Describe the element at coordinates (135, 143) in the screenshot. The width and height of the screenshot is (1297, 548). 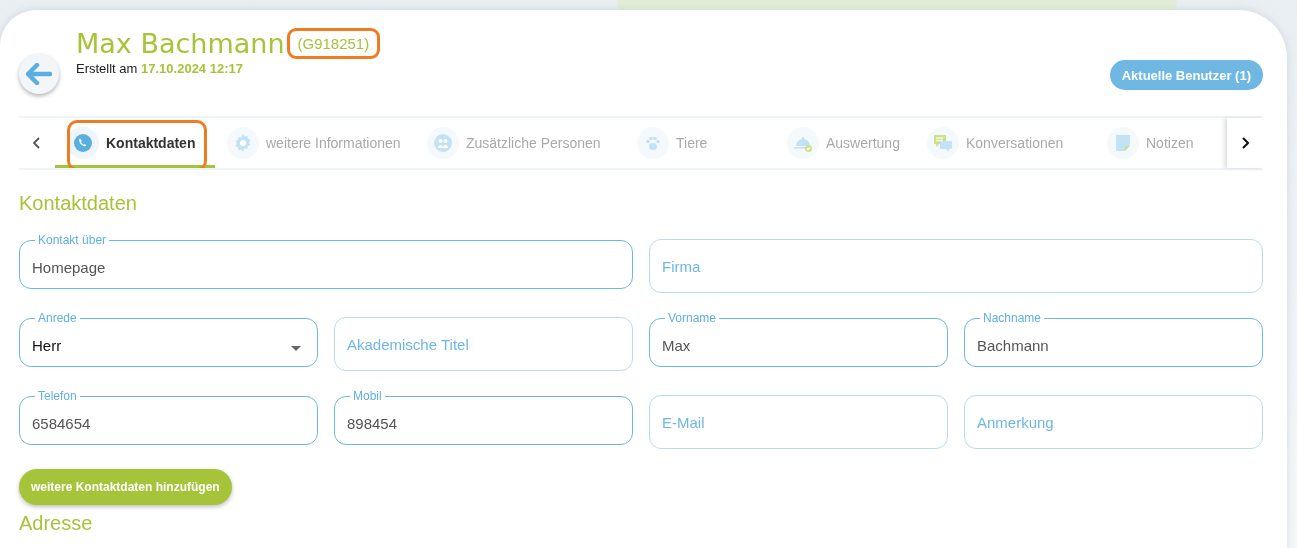
I see `tab: Kontaktdaten` at that location.